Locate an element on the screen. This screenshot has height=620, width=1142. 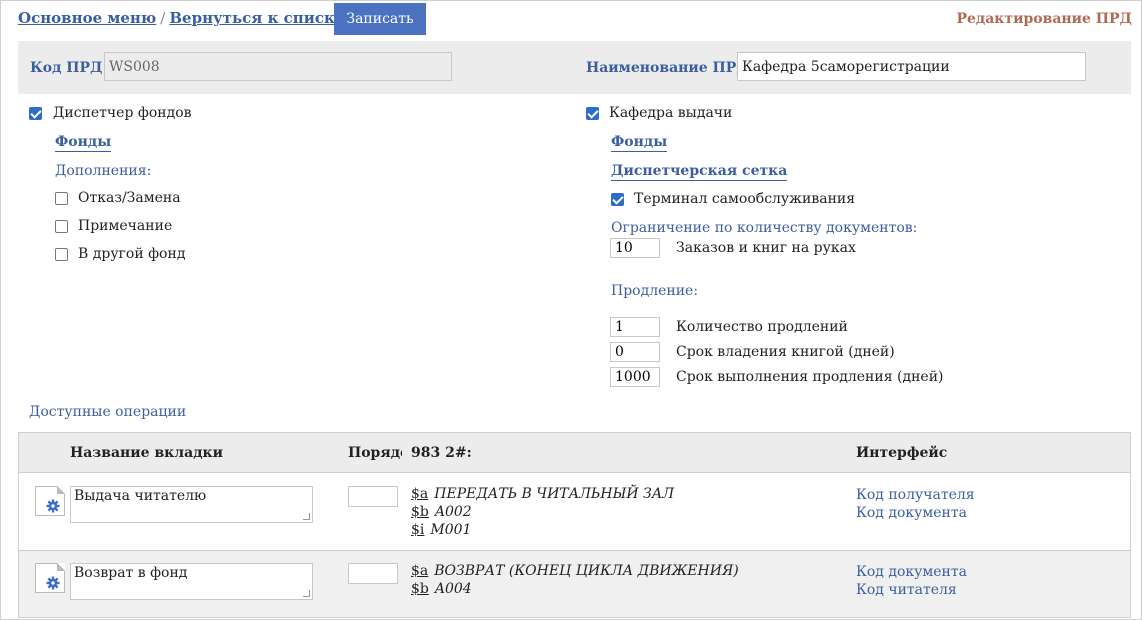
renewal-count-label: Количество продлений is located at coordinates (762, 327).